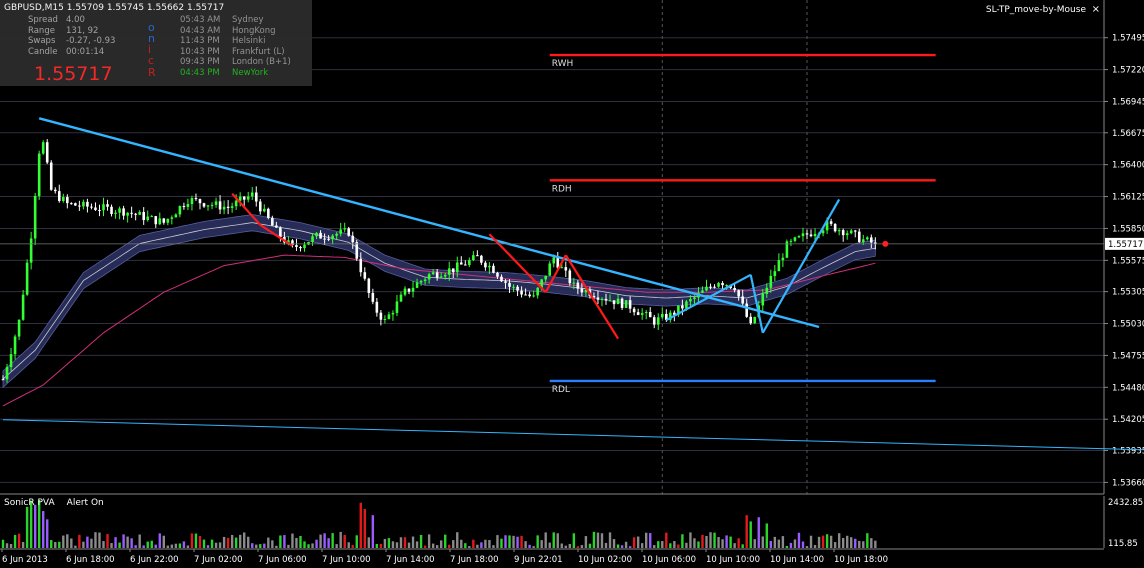  What do you see at coordinates (605, 560) in the screenshot?
I see `x-tick-label: 10 Jun 02:00` at bounding box center [605, 560].